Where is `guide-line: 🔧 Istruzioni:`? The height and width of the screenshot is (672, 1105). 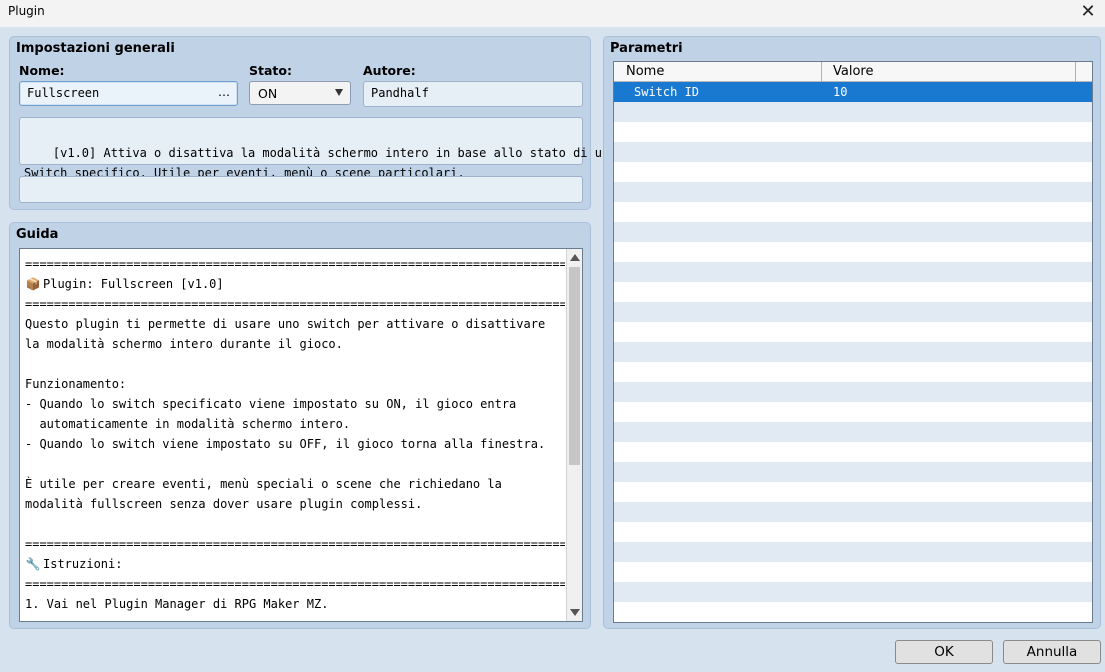
guide-line: 🔧 Istruzioni: is located at coordinates (295, 564).